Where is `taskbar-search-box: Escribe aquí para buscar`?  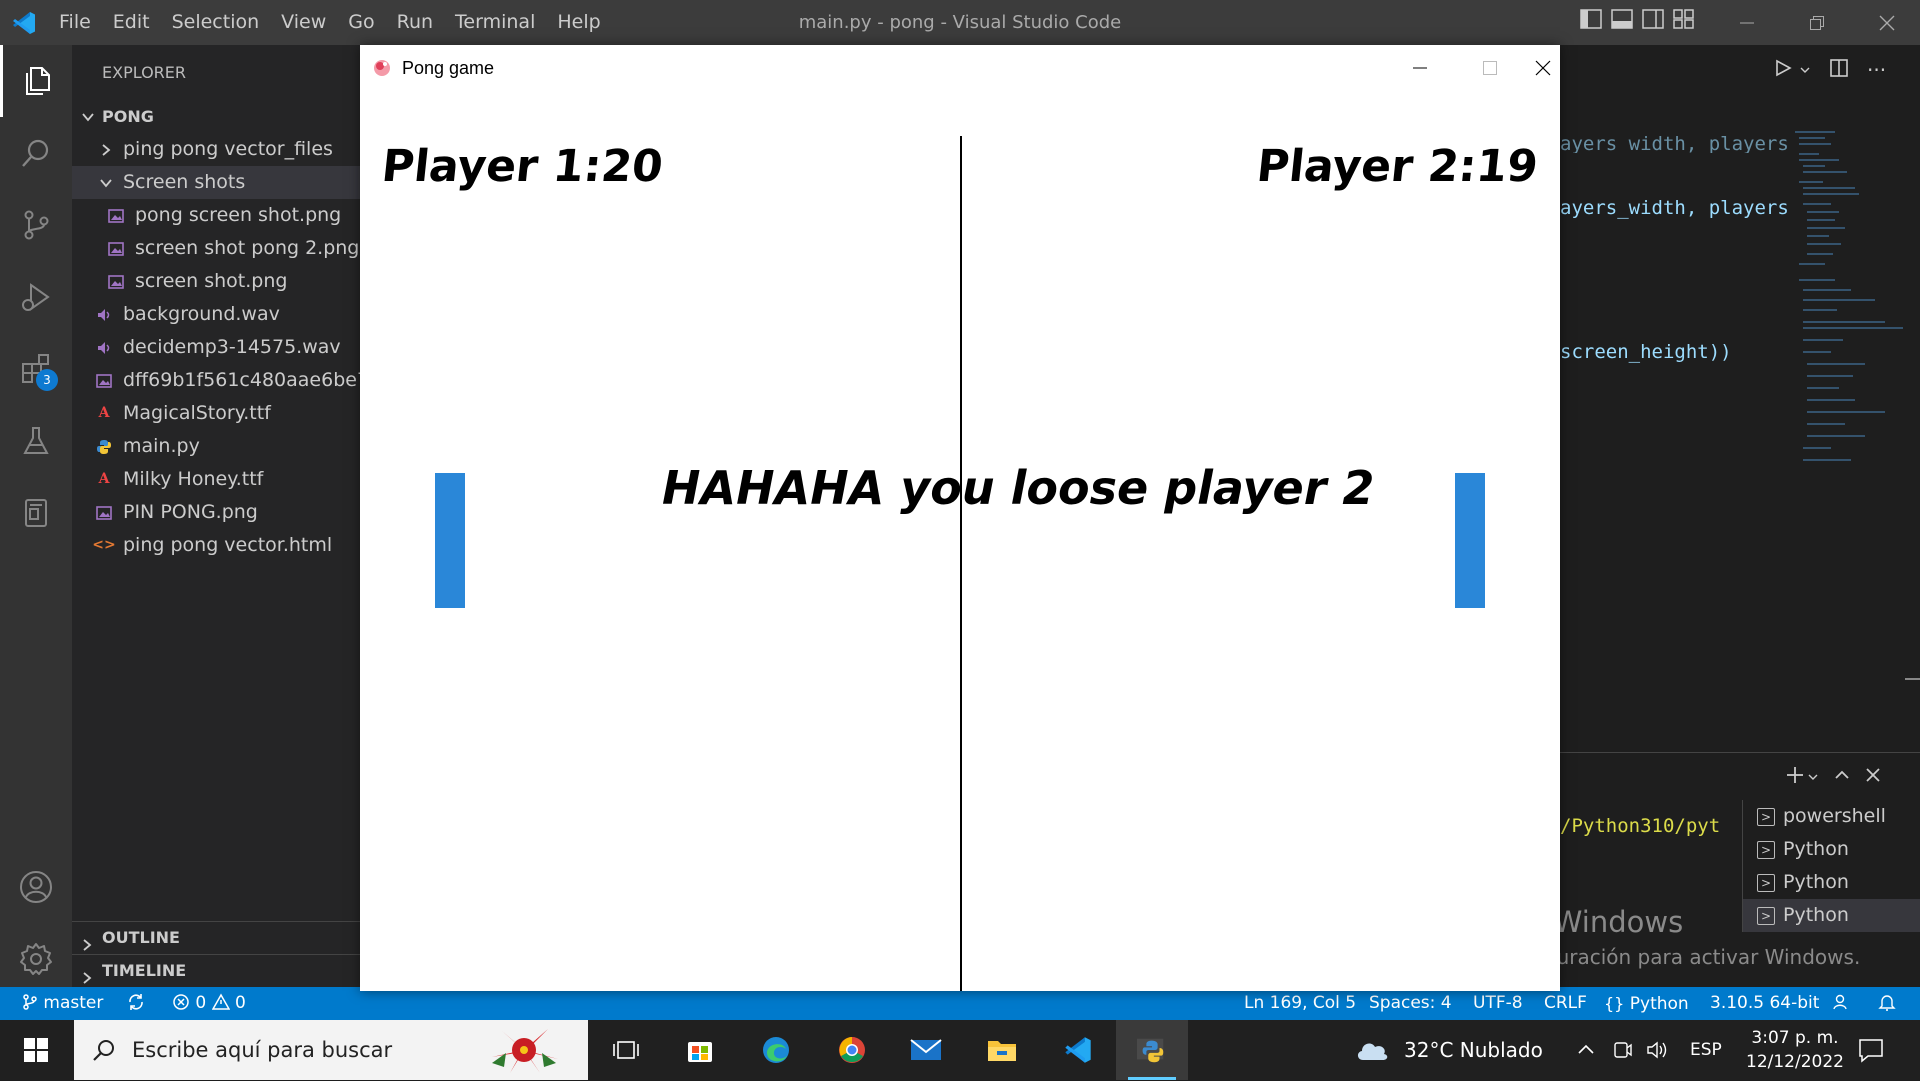 taskbar-search-box: Escribe aquí para buscar is located at coordinates (331, 1050).